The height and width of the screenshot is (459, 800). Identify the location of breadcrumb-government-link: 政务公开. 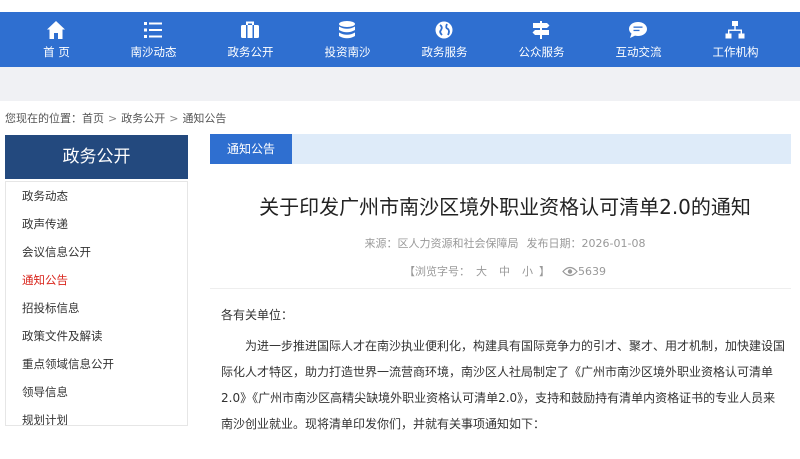
(143, 118).